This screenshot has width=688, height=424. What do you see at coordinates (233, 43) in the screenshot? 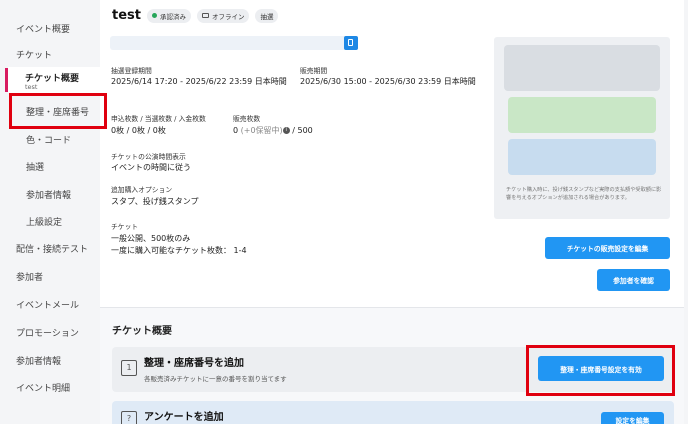
I see `ticket-url-field` at bounding box center [233, 43].